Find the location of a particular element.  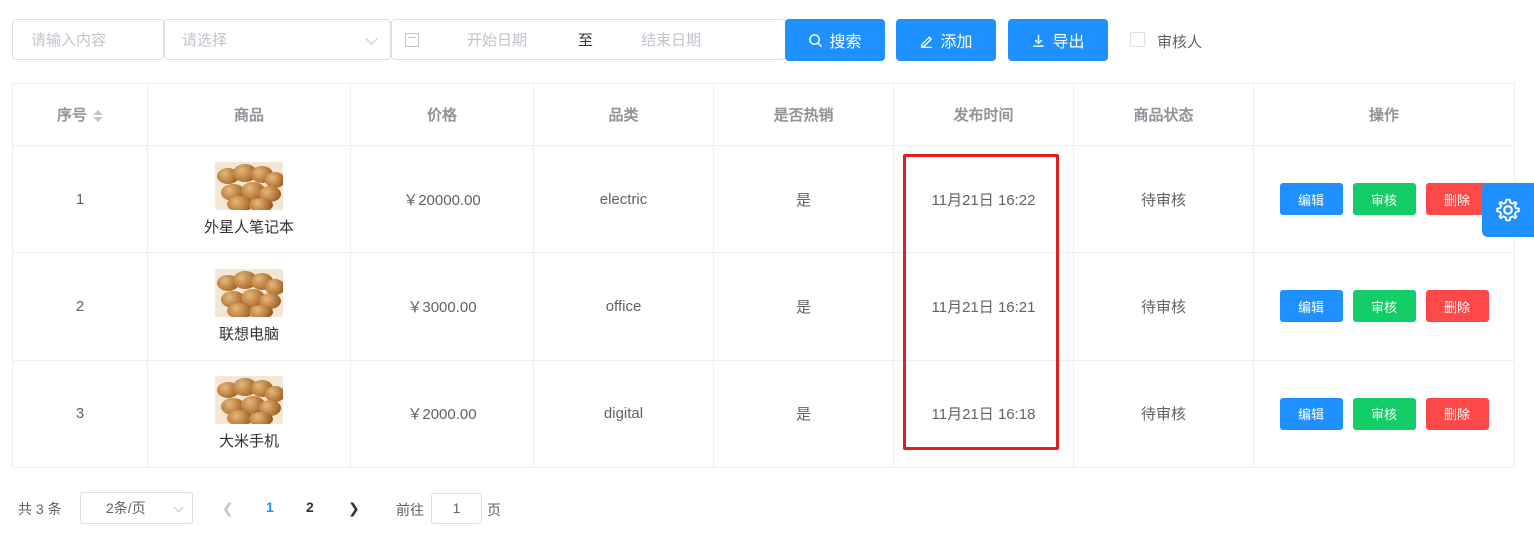

page-number-1: 1 is located at coordinates (270, 507).